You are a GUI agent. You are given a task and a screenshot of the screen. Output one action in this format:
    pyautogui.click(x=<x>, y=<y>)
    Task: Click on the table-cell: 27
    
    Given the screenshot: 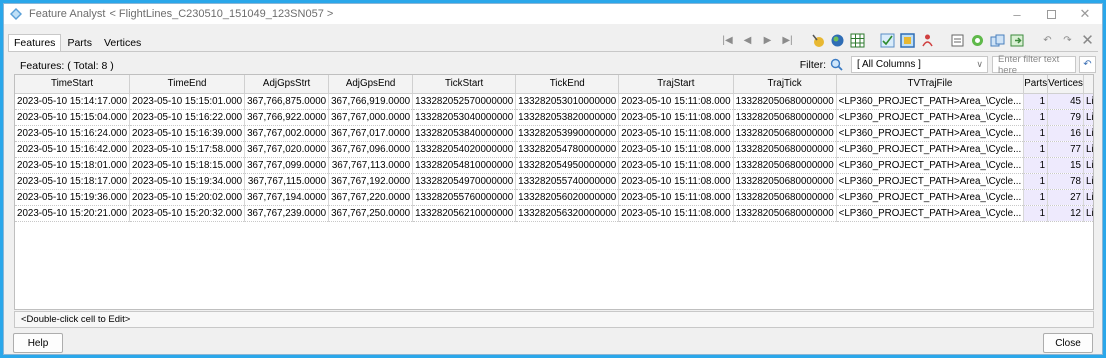 What is the action you would take?
    pyautogui.click(x=1065, y=197)
    